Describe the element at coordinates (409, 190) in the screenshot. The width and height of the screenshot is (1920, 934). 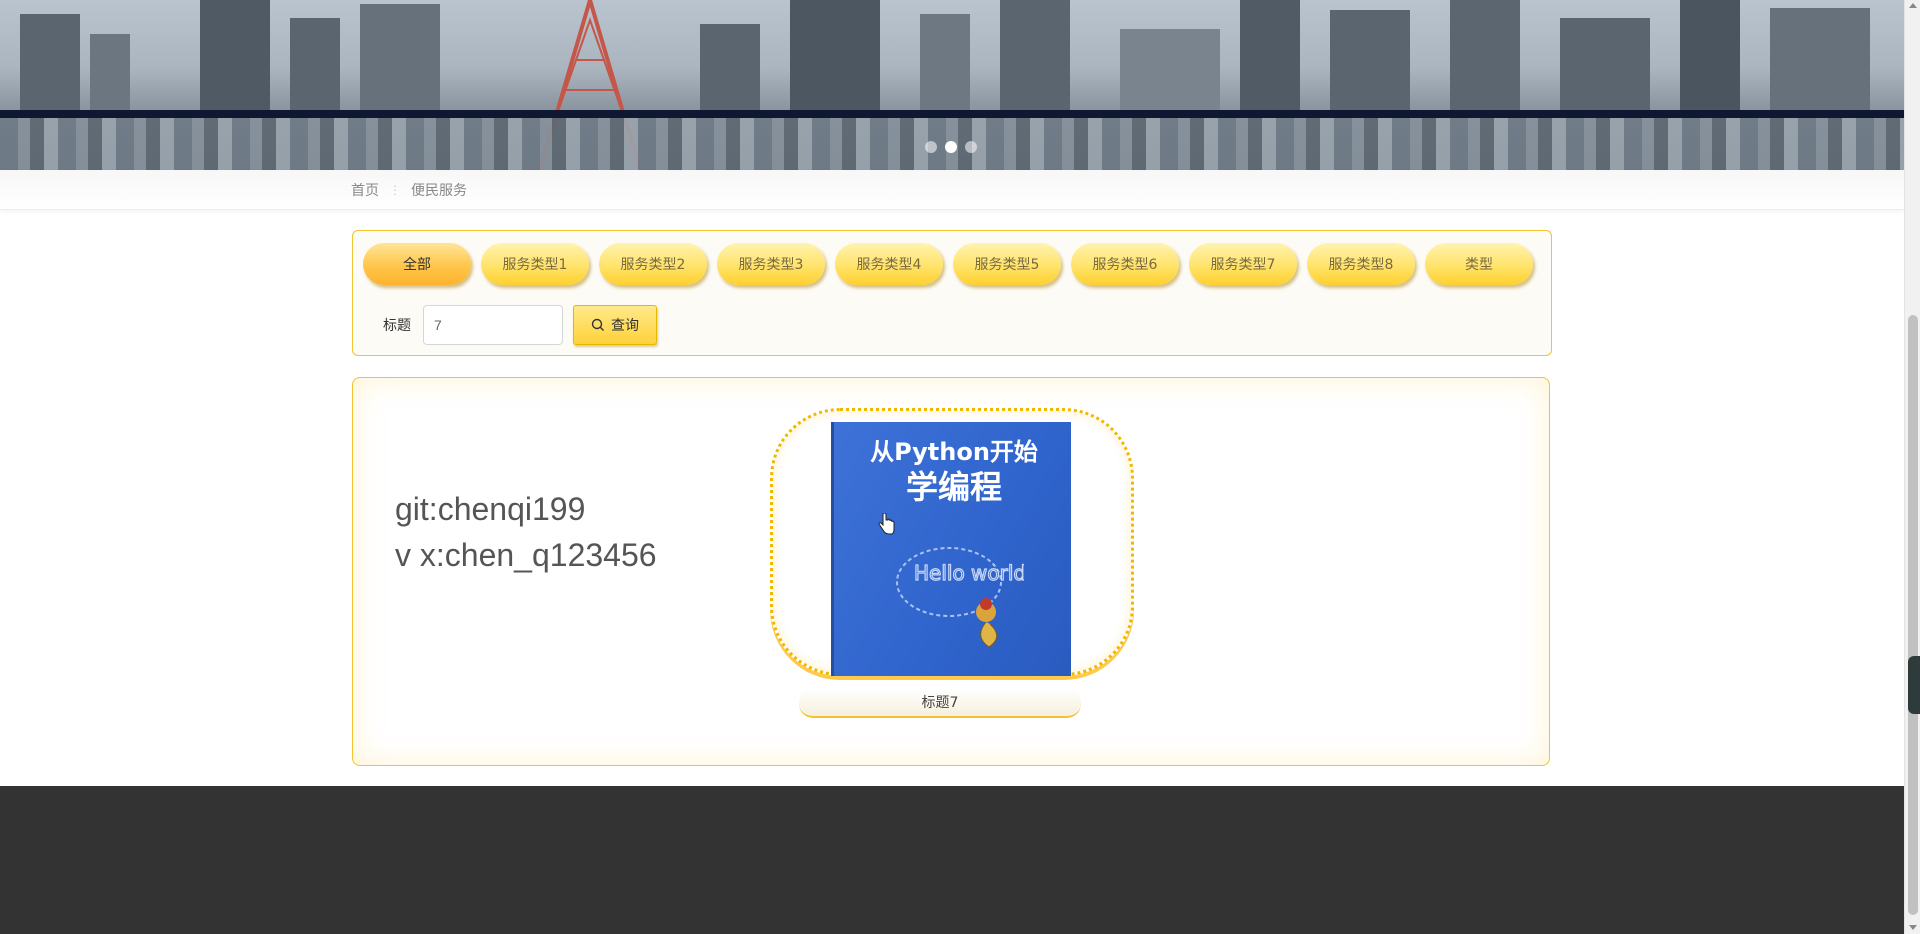
I see `breadcrumb: 首页 ⋮ 便民服务` at that location.